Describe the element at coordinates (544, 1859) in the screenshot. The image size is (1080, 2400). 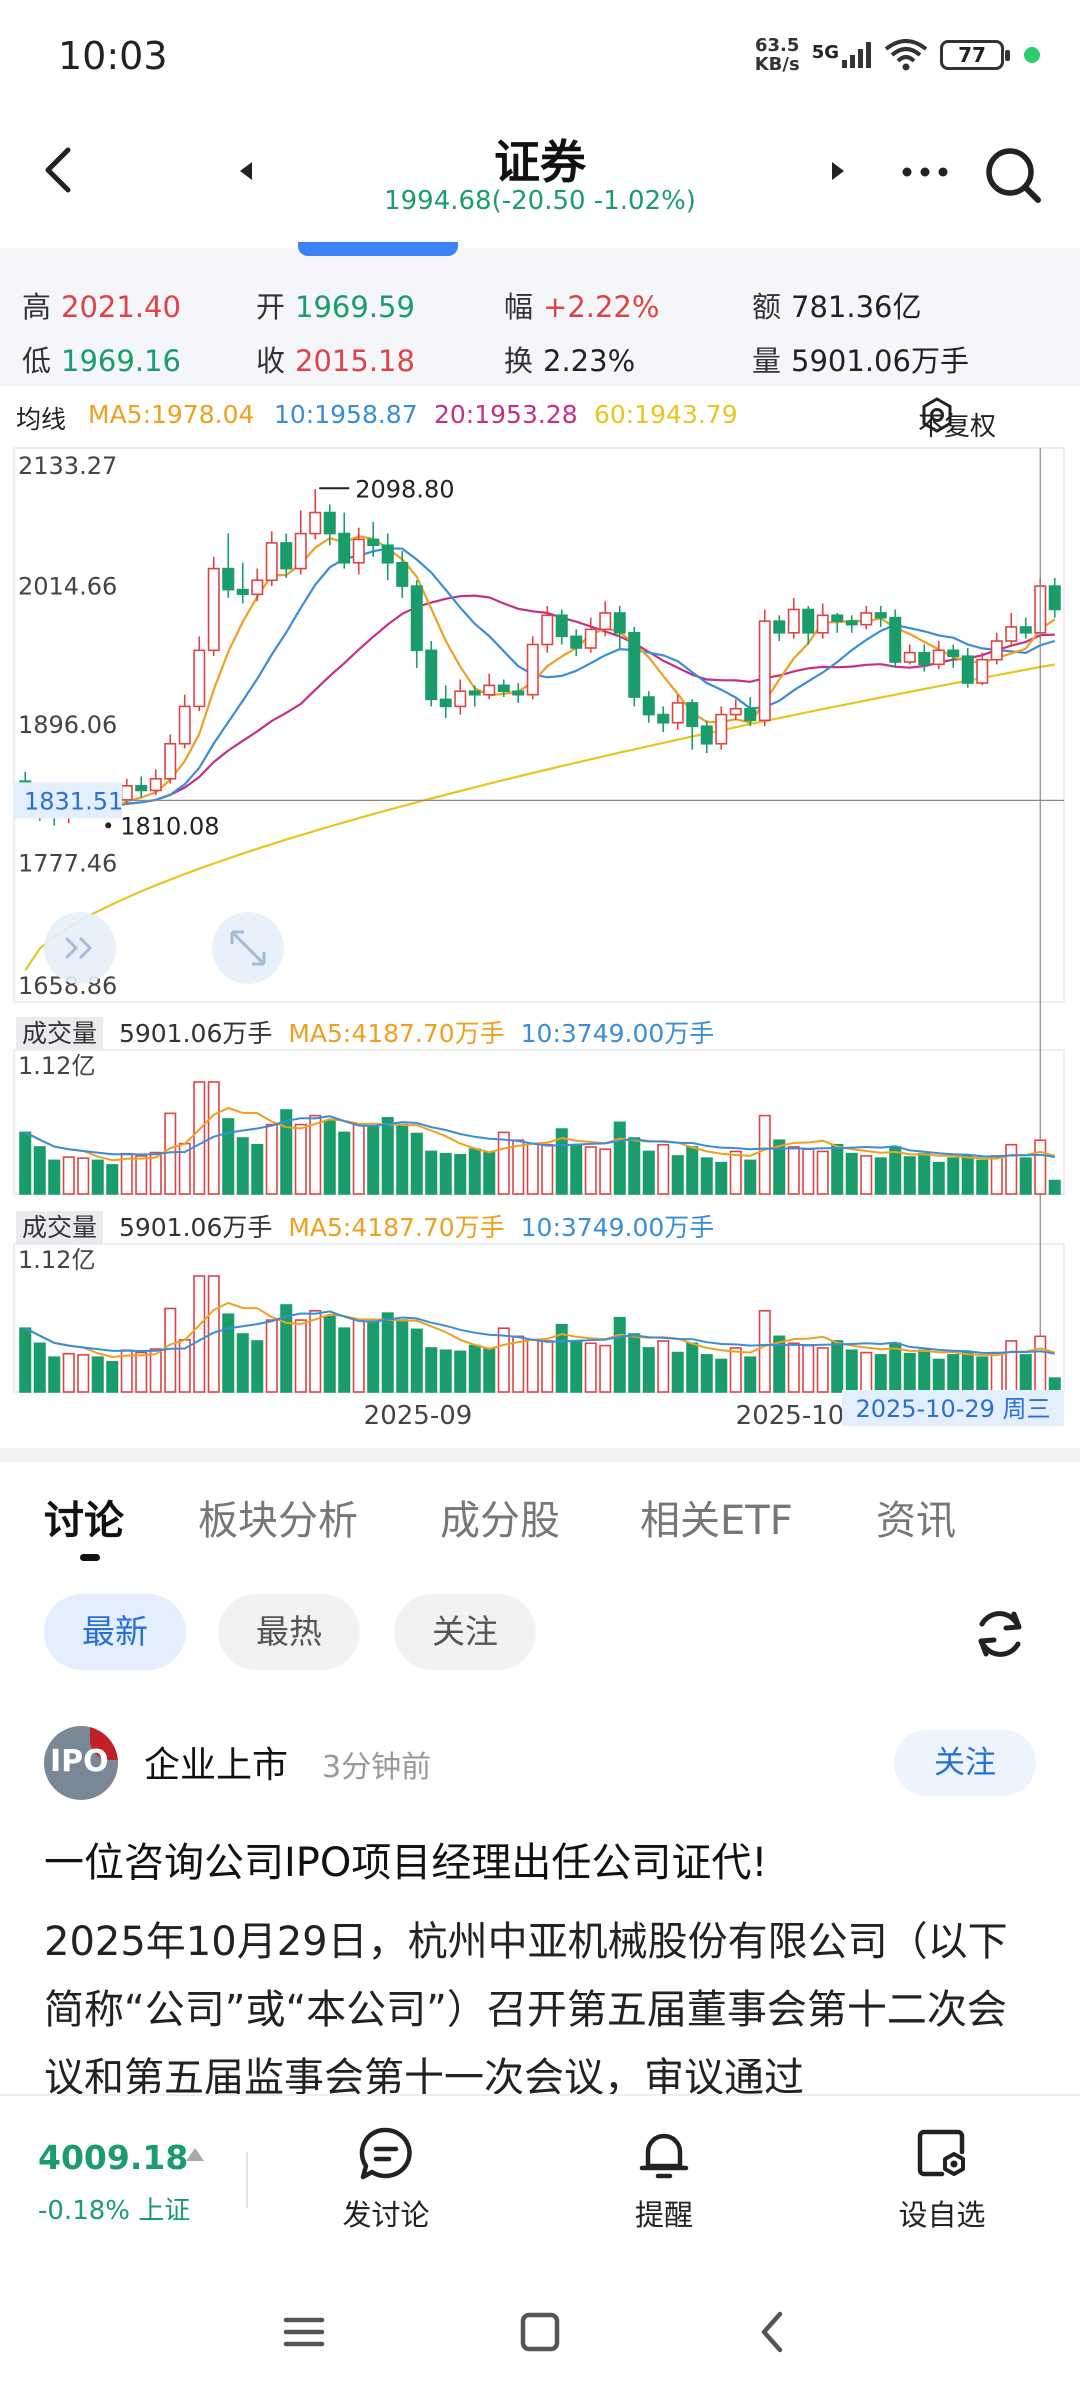
I see `post-title: 一位咨询公司IPO项目经理出任公司证代!` at that location.